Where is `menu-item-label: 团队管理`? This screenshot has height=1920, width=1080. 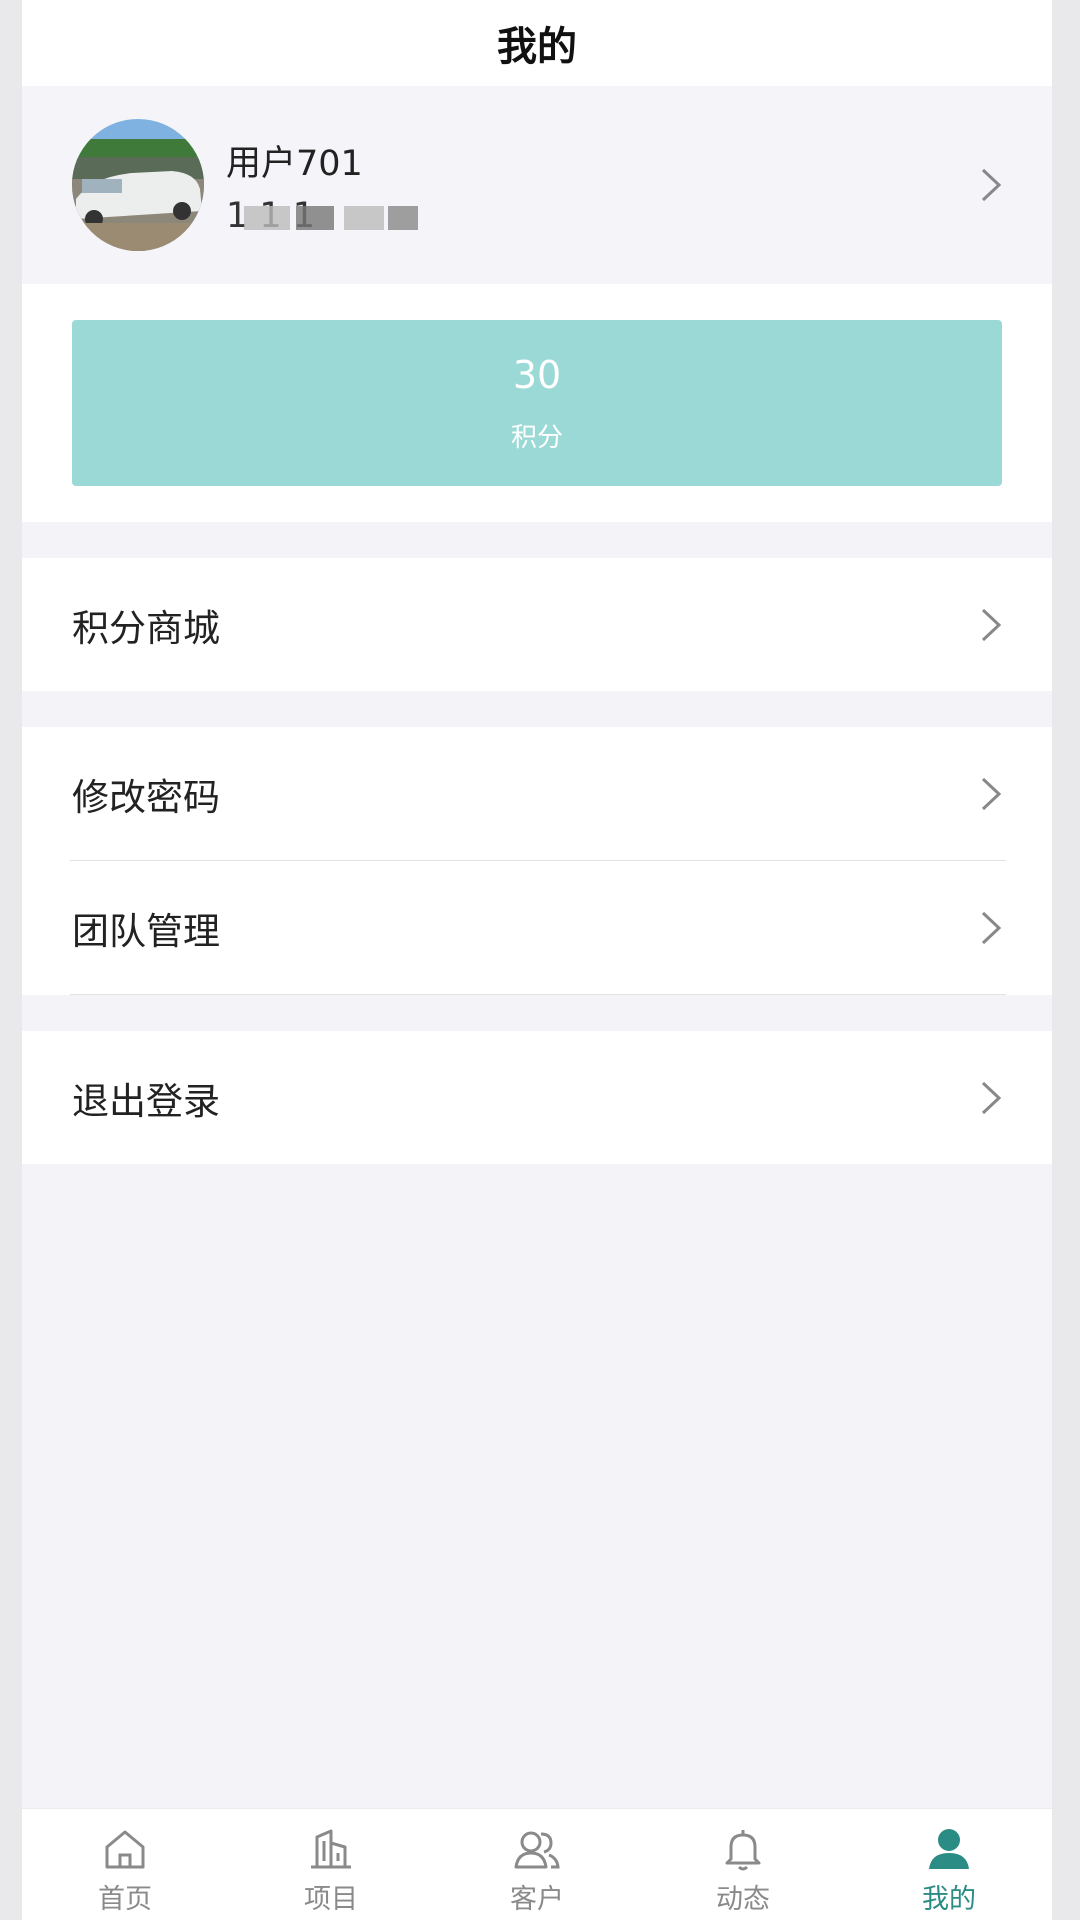 menu-item-label: 团队管理 is located at coordinates (146, 931).